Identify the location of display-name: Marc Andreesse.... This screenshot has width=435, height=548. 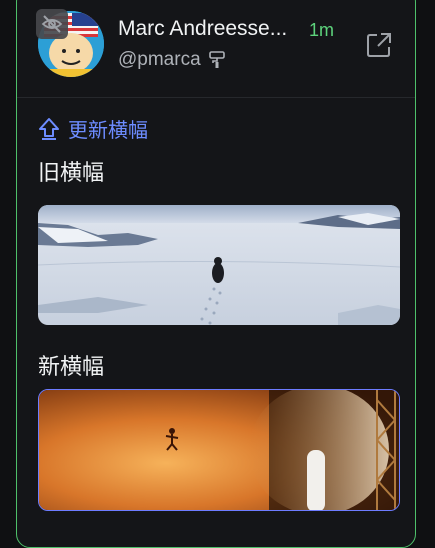
(202, 29).